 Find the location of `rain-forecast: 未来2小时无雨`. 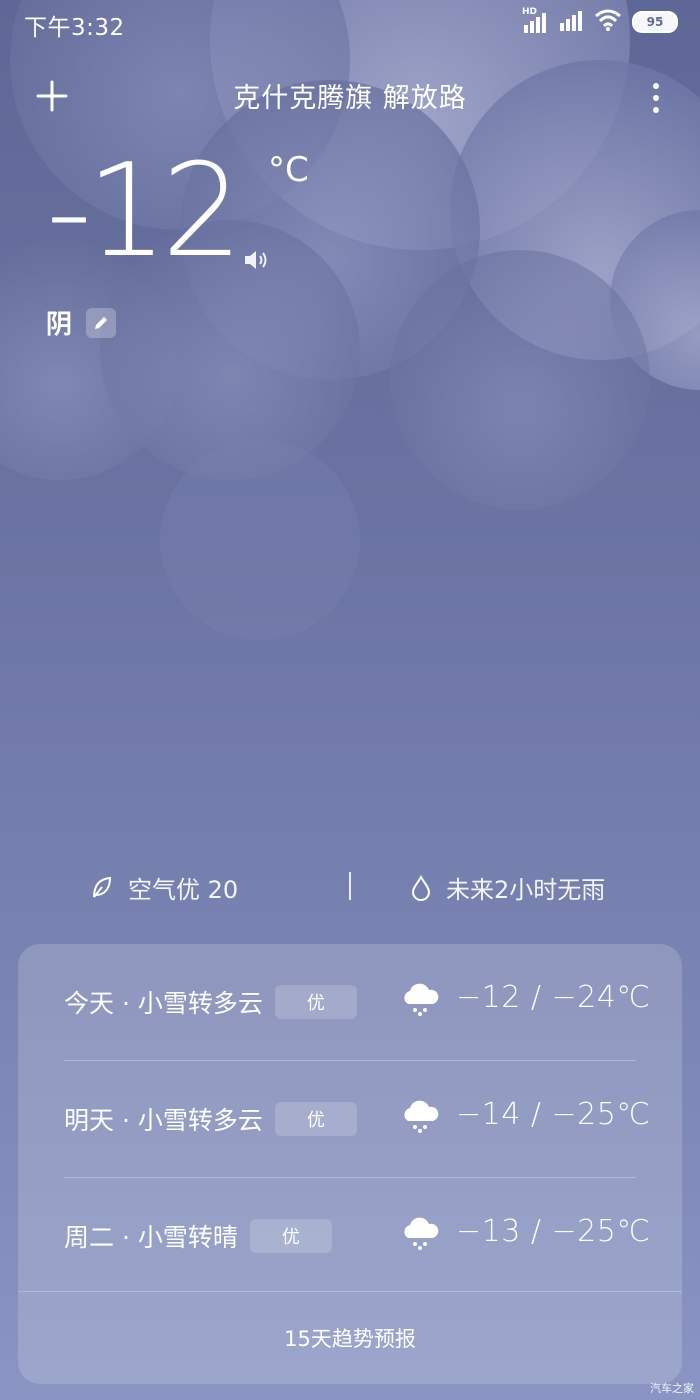

rain-forecast: 未来2小时无雨 is located at coordinates (507, 887).